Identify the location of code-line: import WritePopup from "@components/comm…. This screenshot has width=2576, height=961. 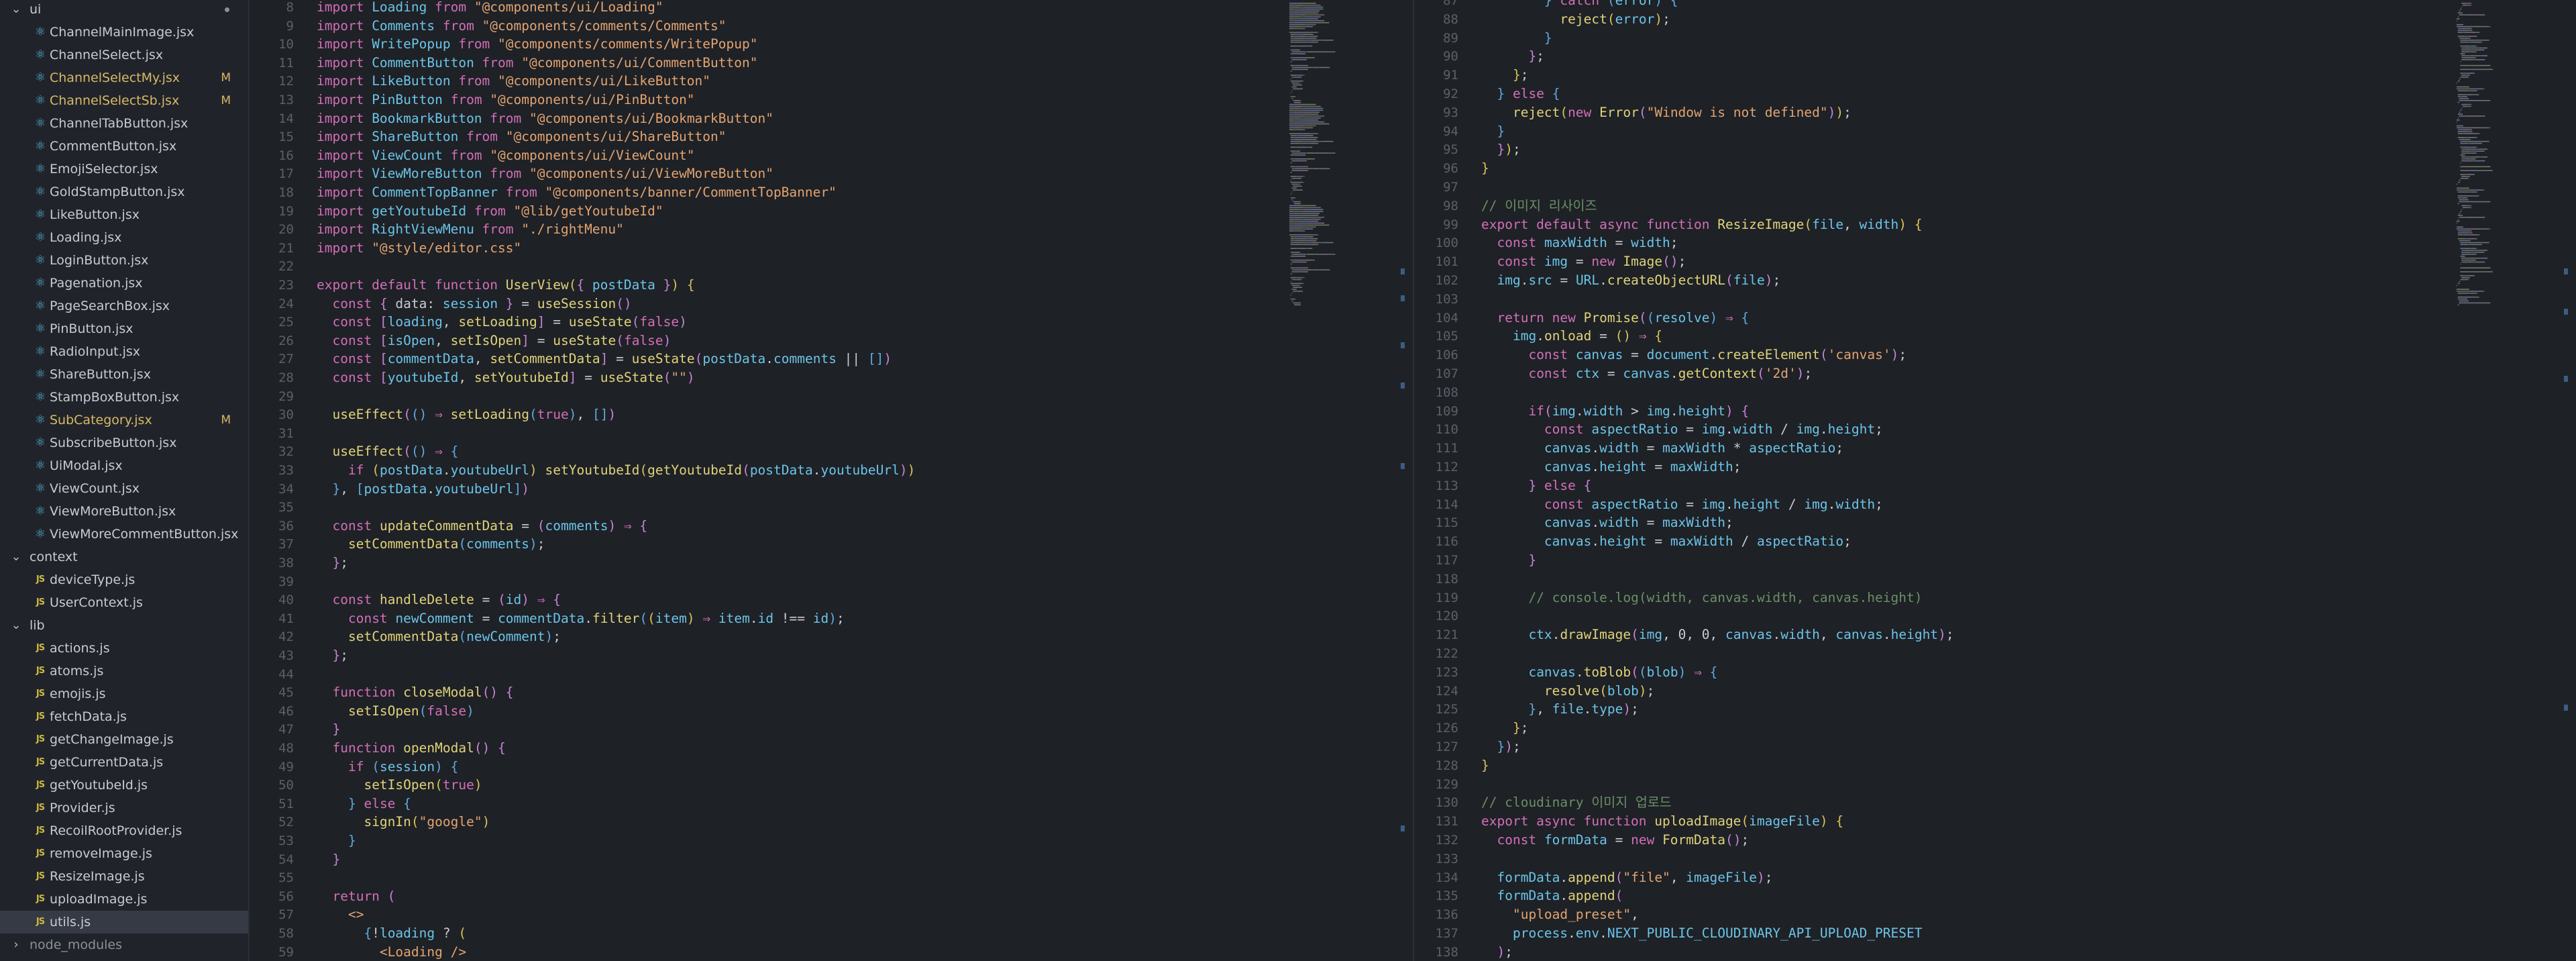
(537, 44).